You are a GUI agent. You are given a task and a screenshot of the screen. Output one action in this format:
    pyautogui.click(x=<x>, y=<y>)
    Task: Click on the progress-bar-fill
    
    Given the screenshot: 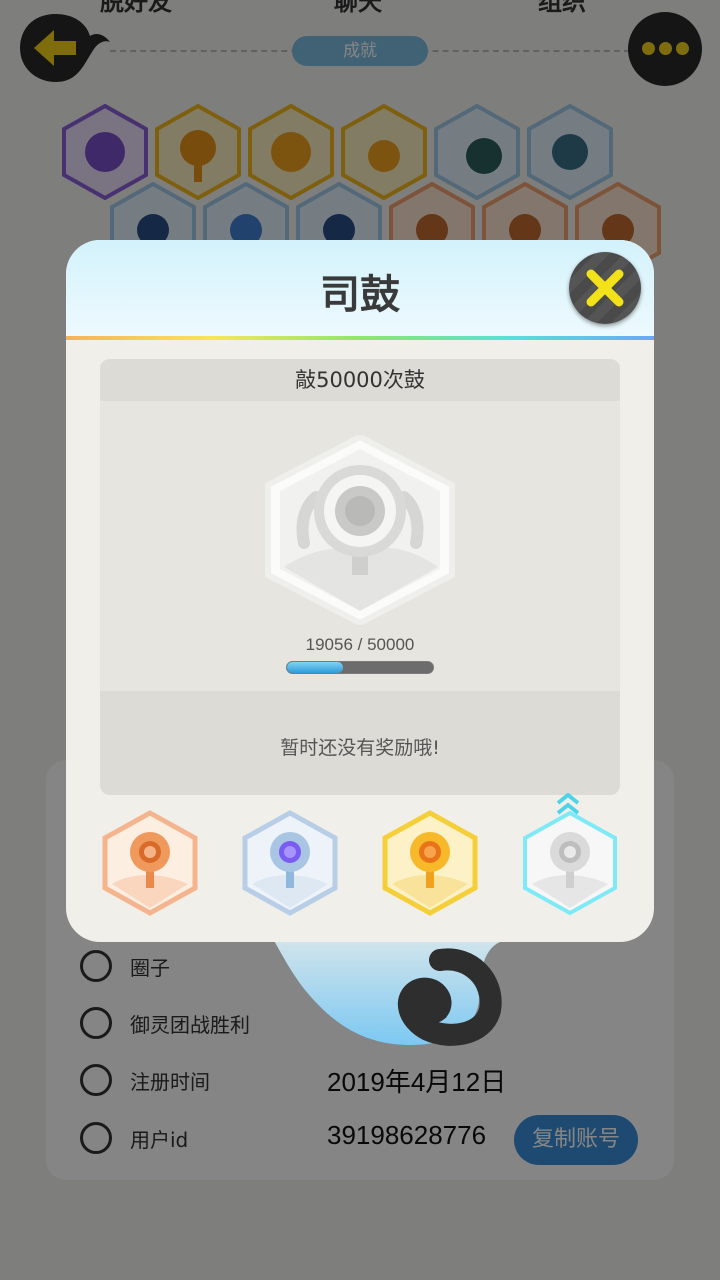 What is the action you would take?
    pyautogui.click(x=315, y=667)
    